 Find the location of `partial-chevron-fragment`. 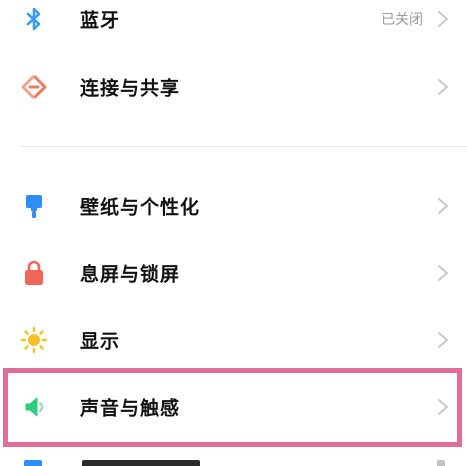

partial-chevron-fragment is located at coordinates (441, 463).